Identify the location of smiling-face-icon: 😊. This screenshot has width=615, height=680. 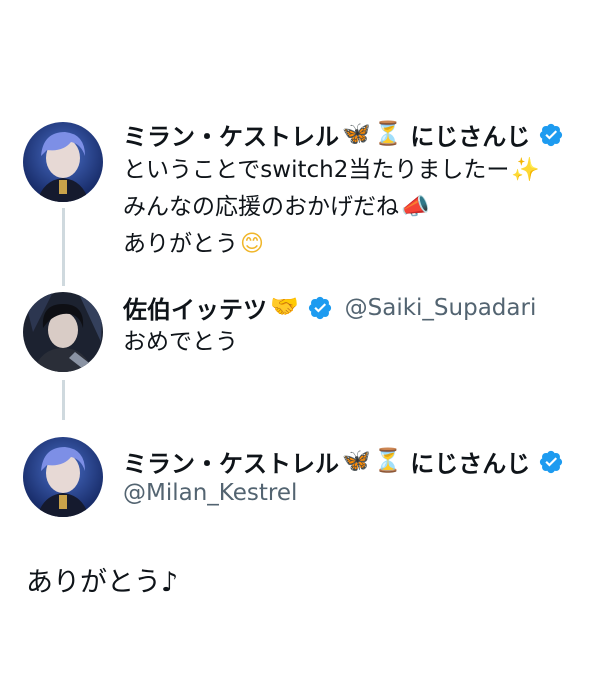
(252, 244).